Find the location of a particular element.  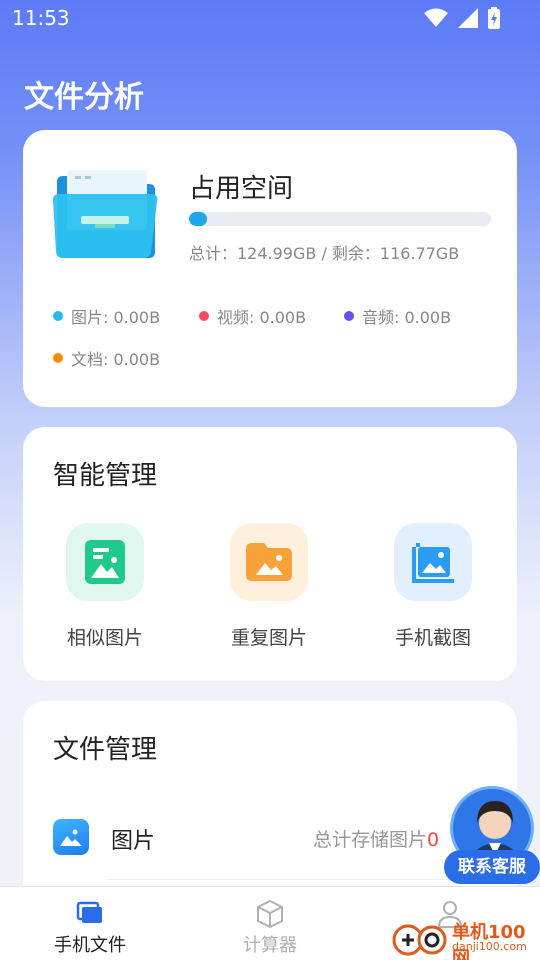

screenshots-button: 手机截图 is located at coordinates (433, 586).